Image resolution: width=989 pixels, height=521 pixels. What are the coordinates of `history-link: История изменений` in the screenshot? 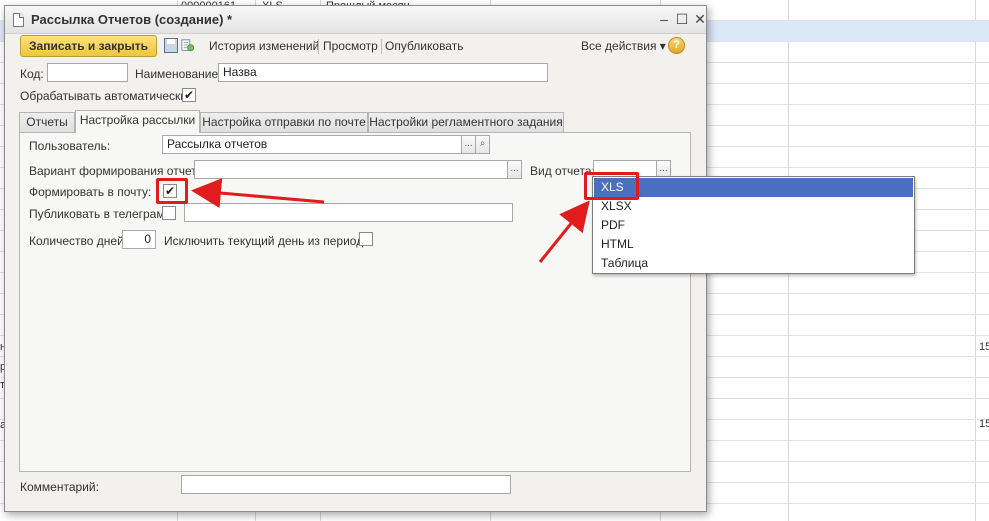 It's located at (264, 46).